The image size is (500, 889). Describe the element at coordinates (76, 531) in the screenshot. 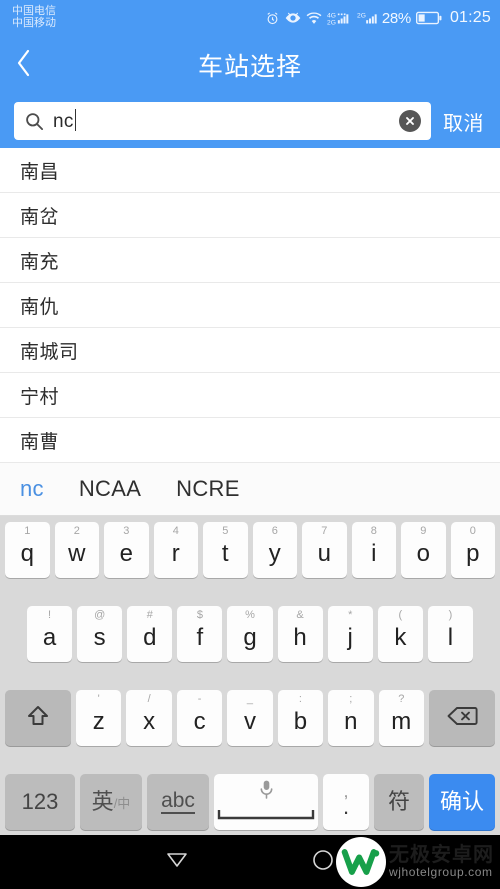

I see `key-sup: 2` at that location.